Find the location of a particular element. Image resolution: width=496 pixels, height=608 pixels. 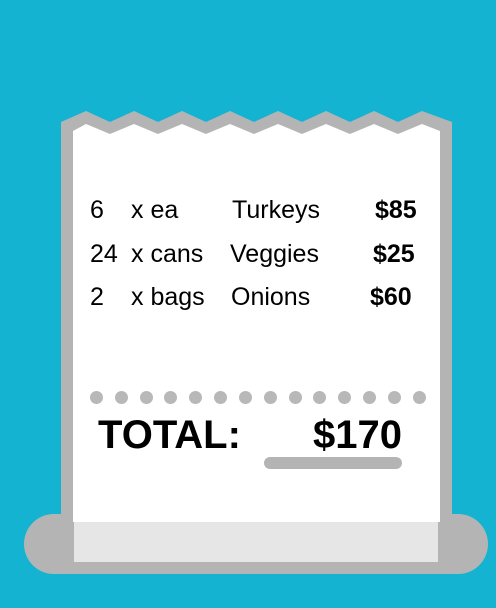

receipt-line-item: 2 x bags Onions $60 is located at coordinates (248, 298).